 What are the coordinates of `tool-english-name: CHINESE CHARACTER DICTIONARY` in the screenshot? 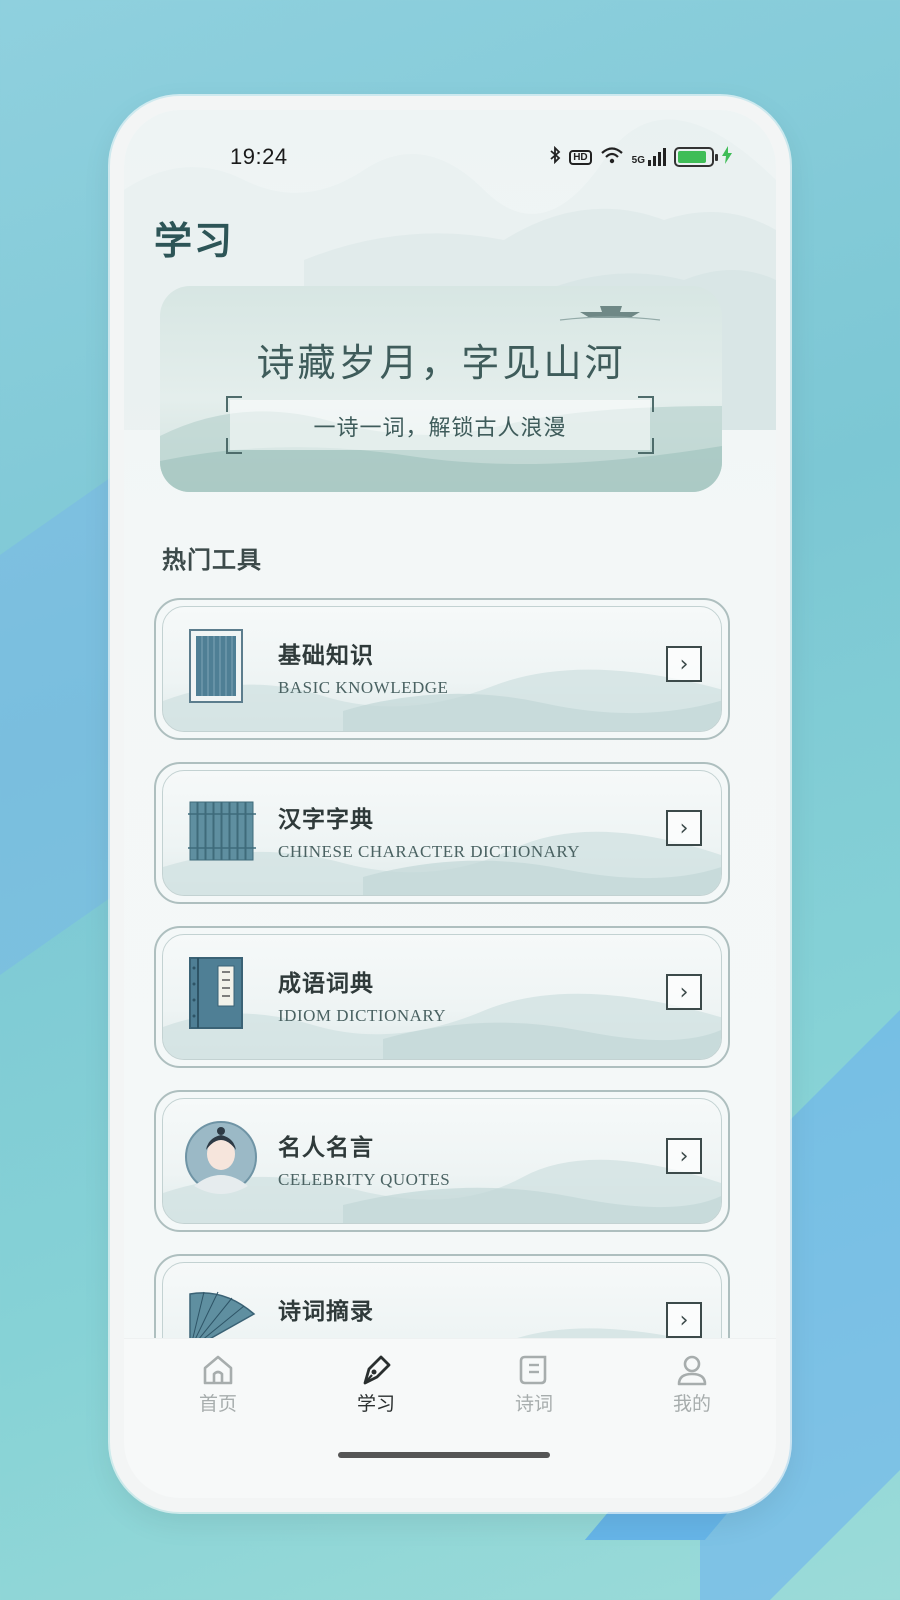 It's located at (429, 851).